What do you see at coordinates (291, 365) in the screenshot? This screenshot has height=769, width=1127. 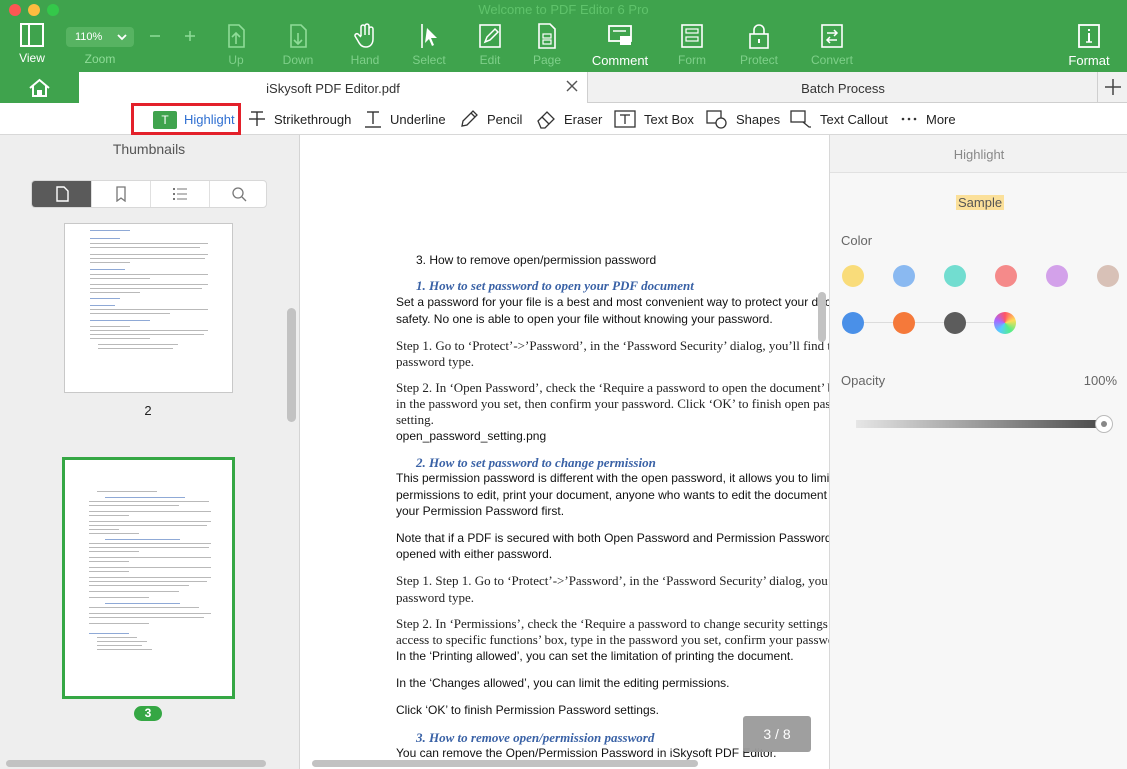 I see `thumbnail-scrollbar` at bounding box center [291, 365].